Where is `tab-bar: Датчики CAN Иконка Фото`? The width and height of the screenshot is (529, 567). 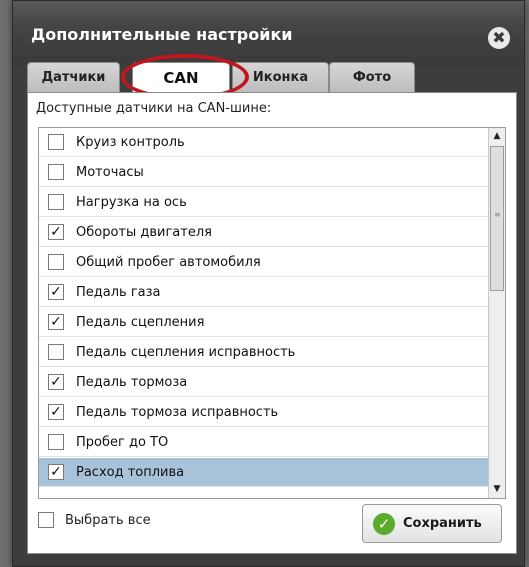
tab-bar: Датчики CAN Иконка Фото is located at coordinates (272, 78).